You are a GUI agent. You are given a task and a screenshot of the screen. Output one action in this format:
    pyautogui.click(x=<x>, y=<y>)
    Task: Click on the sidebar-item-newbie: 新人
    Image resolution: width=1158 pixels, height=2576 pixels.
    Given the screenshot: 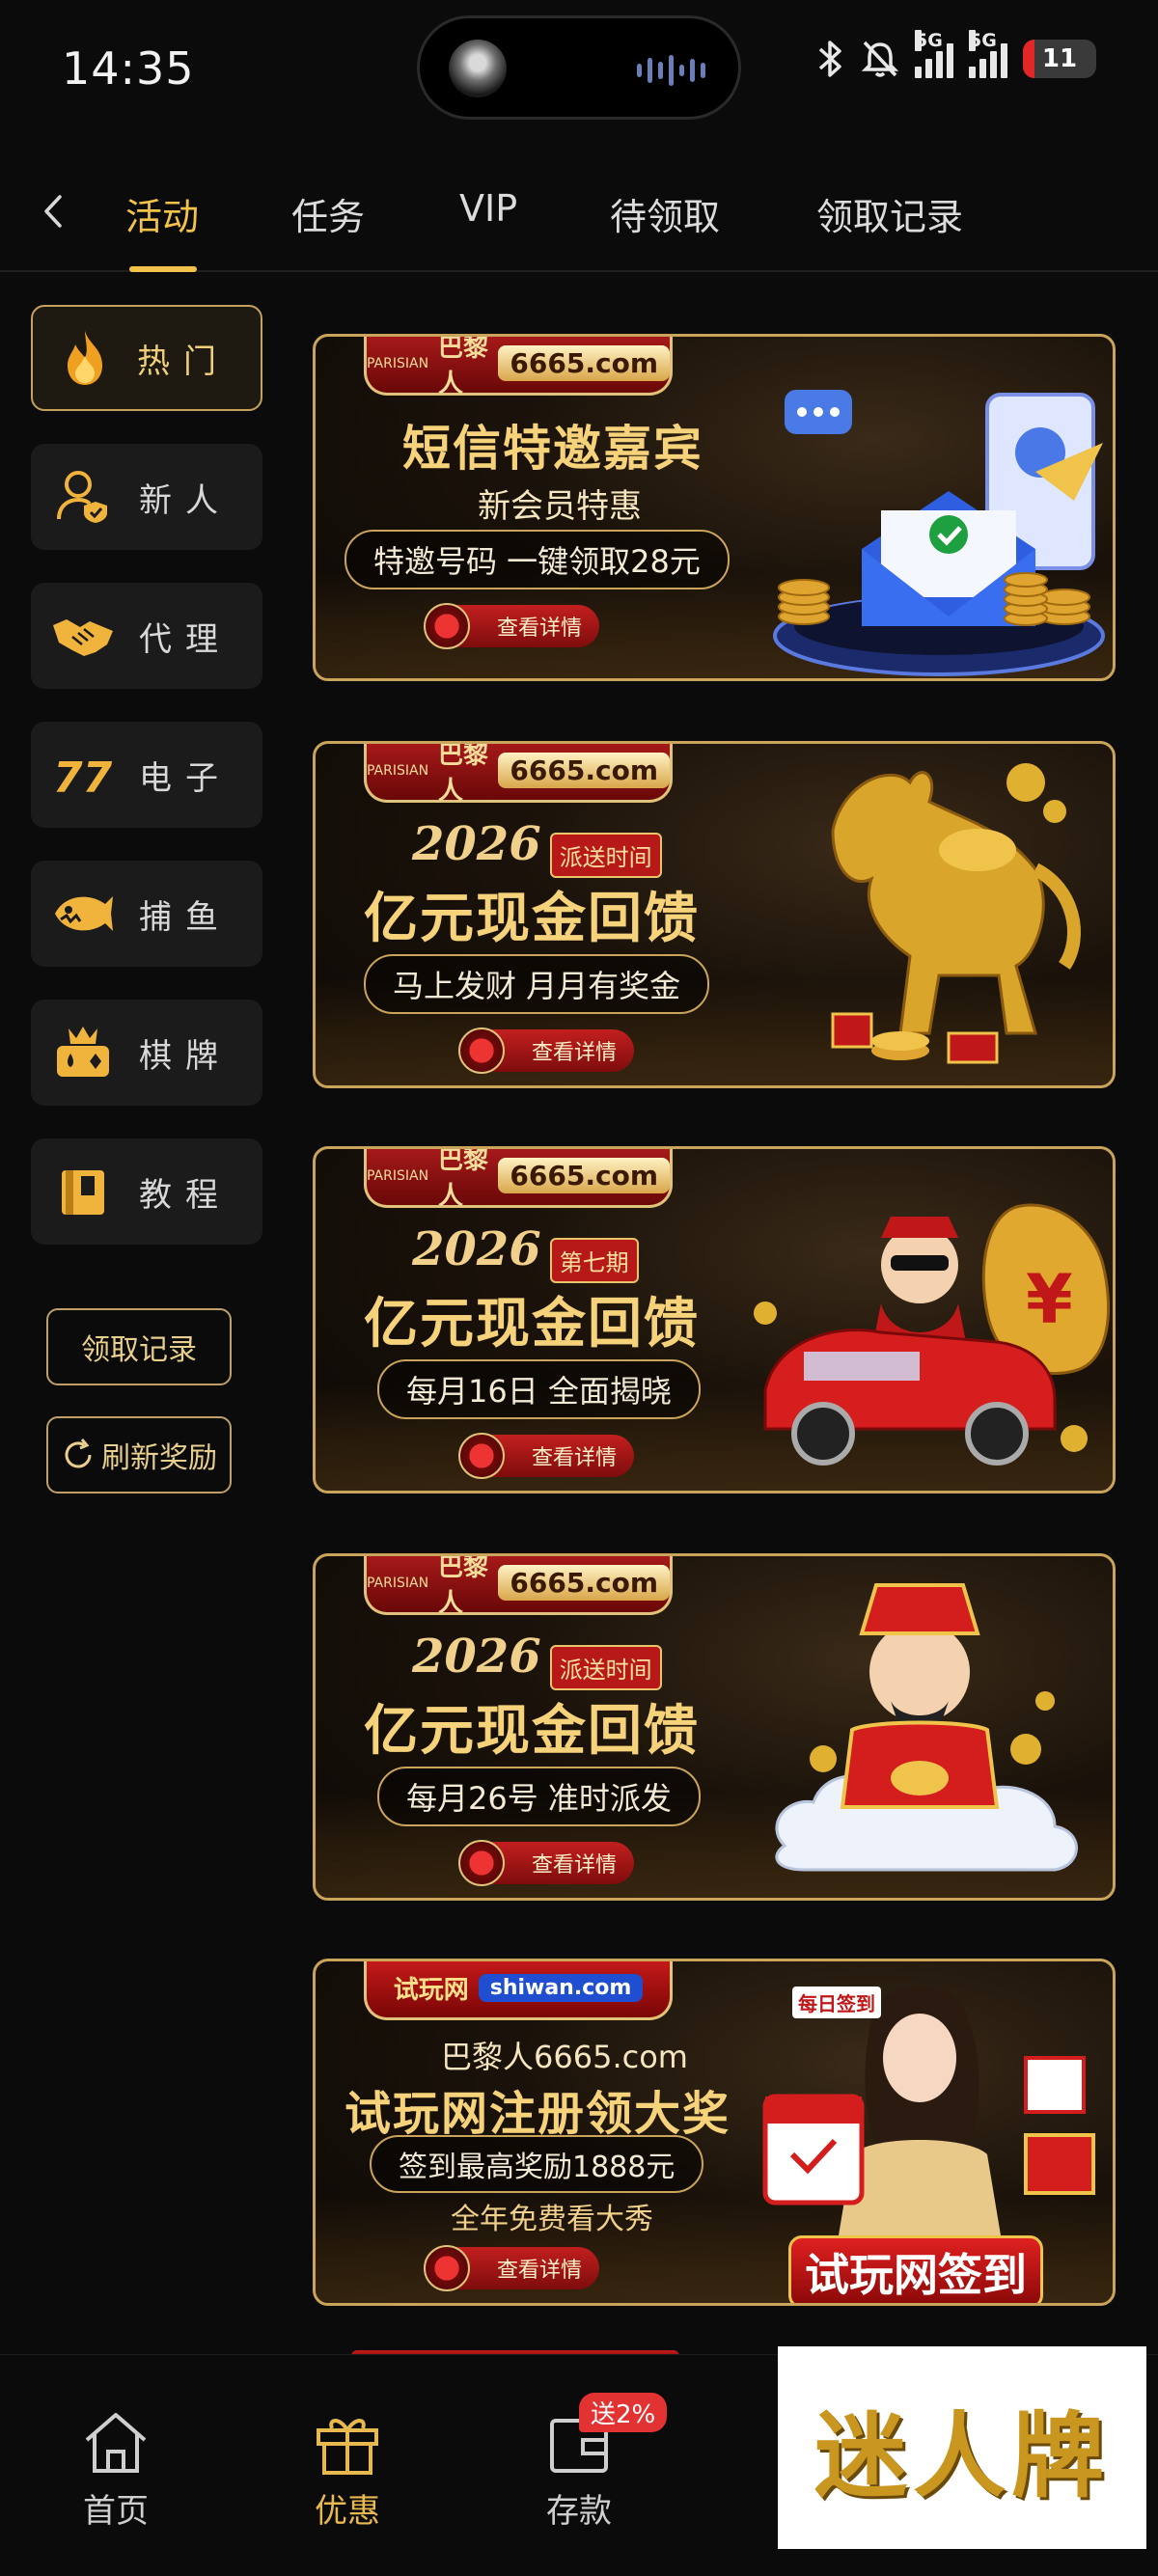 What is the action you would take?
    pyautogui.click(x=146, y=497)
    